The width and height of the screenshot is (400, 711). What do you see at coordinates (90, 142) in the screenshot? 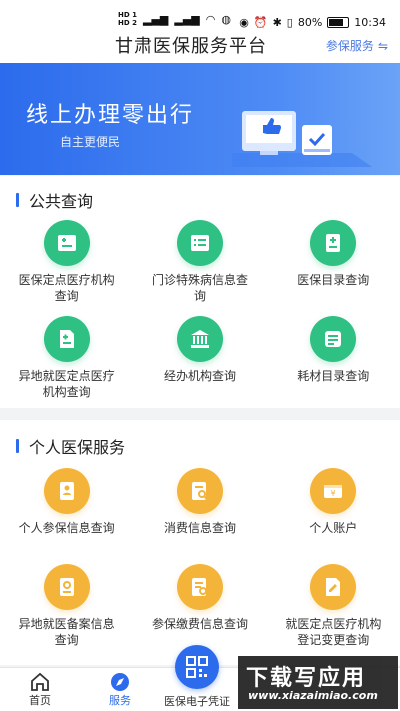
I see `banner-subtitle: 自主更便民` at bounding box center [90, 142].